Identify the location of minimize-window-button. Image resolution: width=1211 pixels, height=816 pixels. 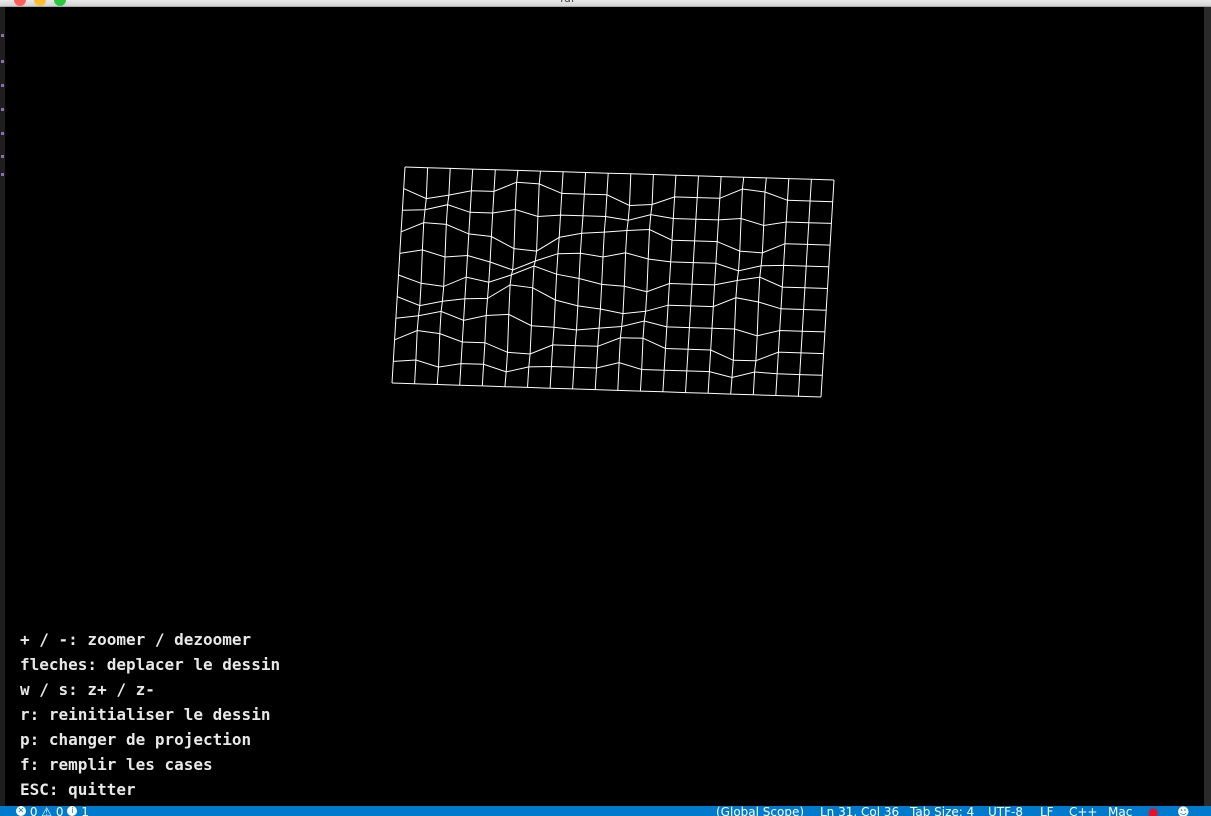
(40, 3).